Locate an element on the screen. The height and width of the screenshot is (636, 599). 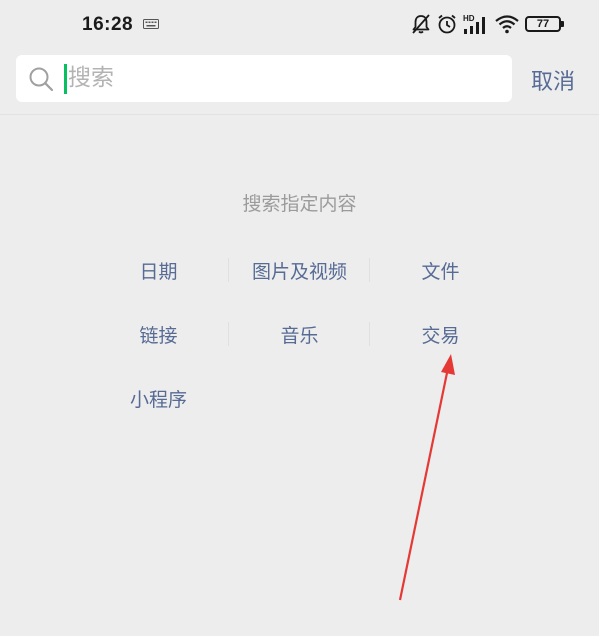
search-box is located at coordinates (264, 78).